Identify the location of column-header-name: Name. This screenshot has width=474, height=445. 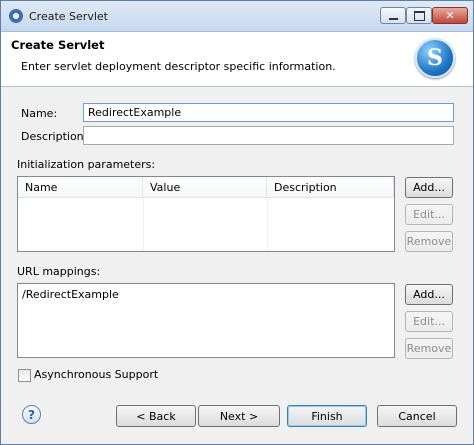
(80, 187).